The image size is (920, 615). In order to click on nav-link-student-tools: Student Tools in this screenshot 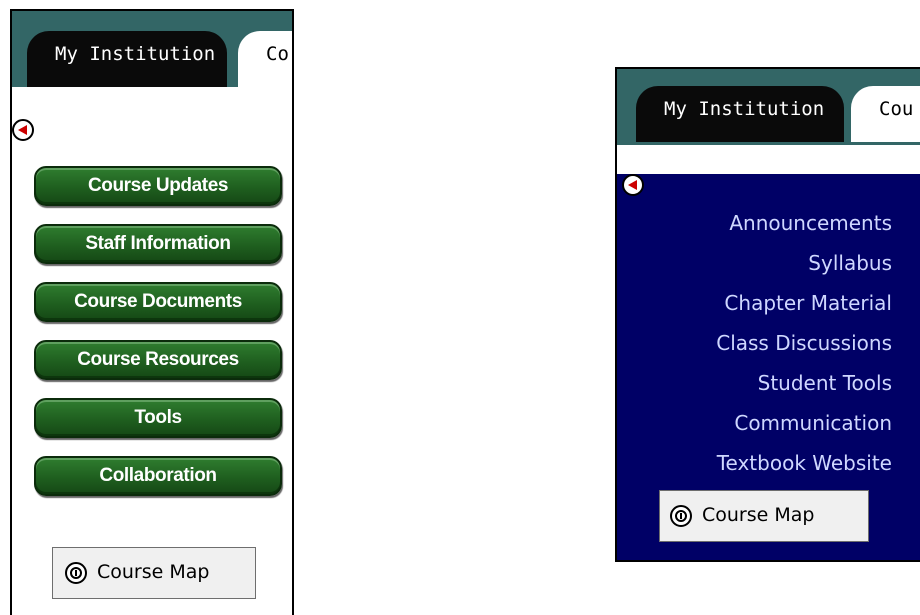, I will do `click(825, 383)`.